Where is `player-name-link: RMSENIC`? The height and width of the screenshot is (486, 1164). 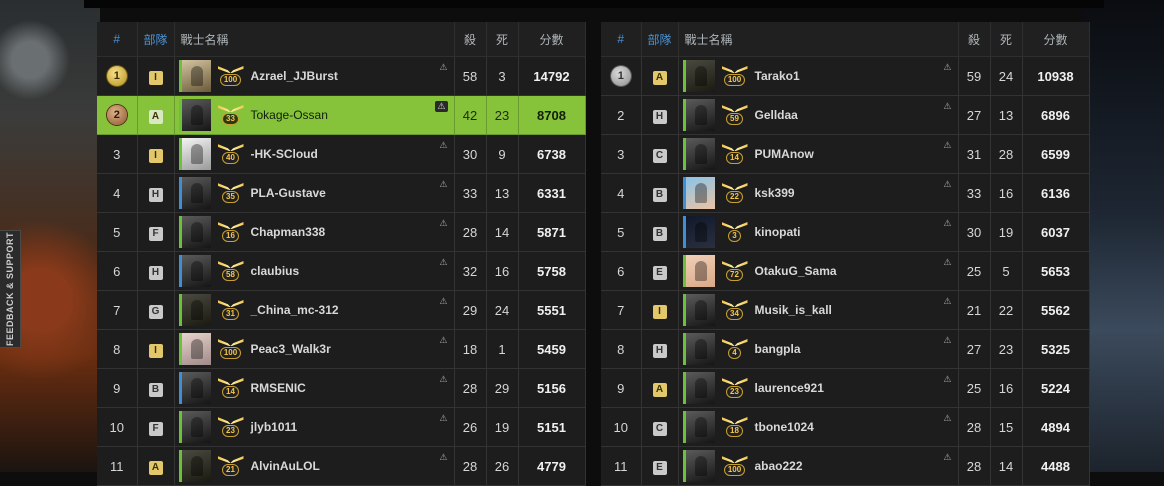 player-name-link: RMSENIC is located at coordinates (278, 388).